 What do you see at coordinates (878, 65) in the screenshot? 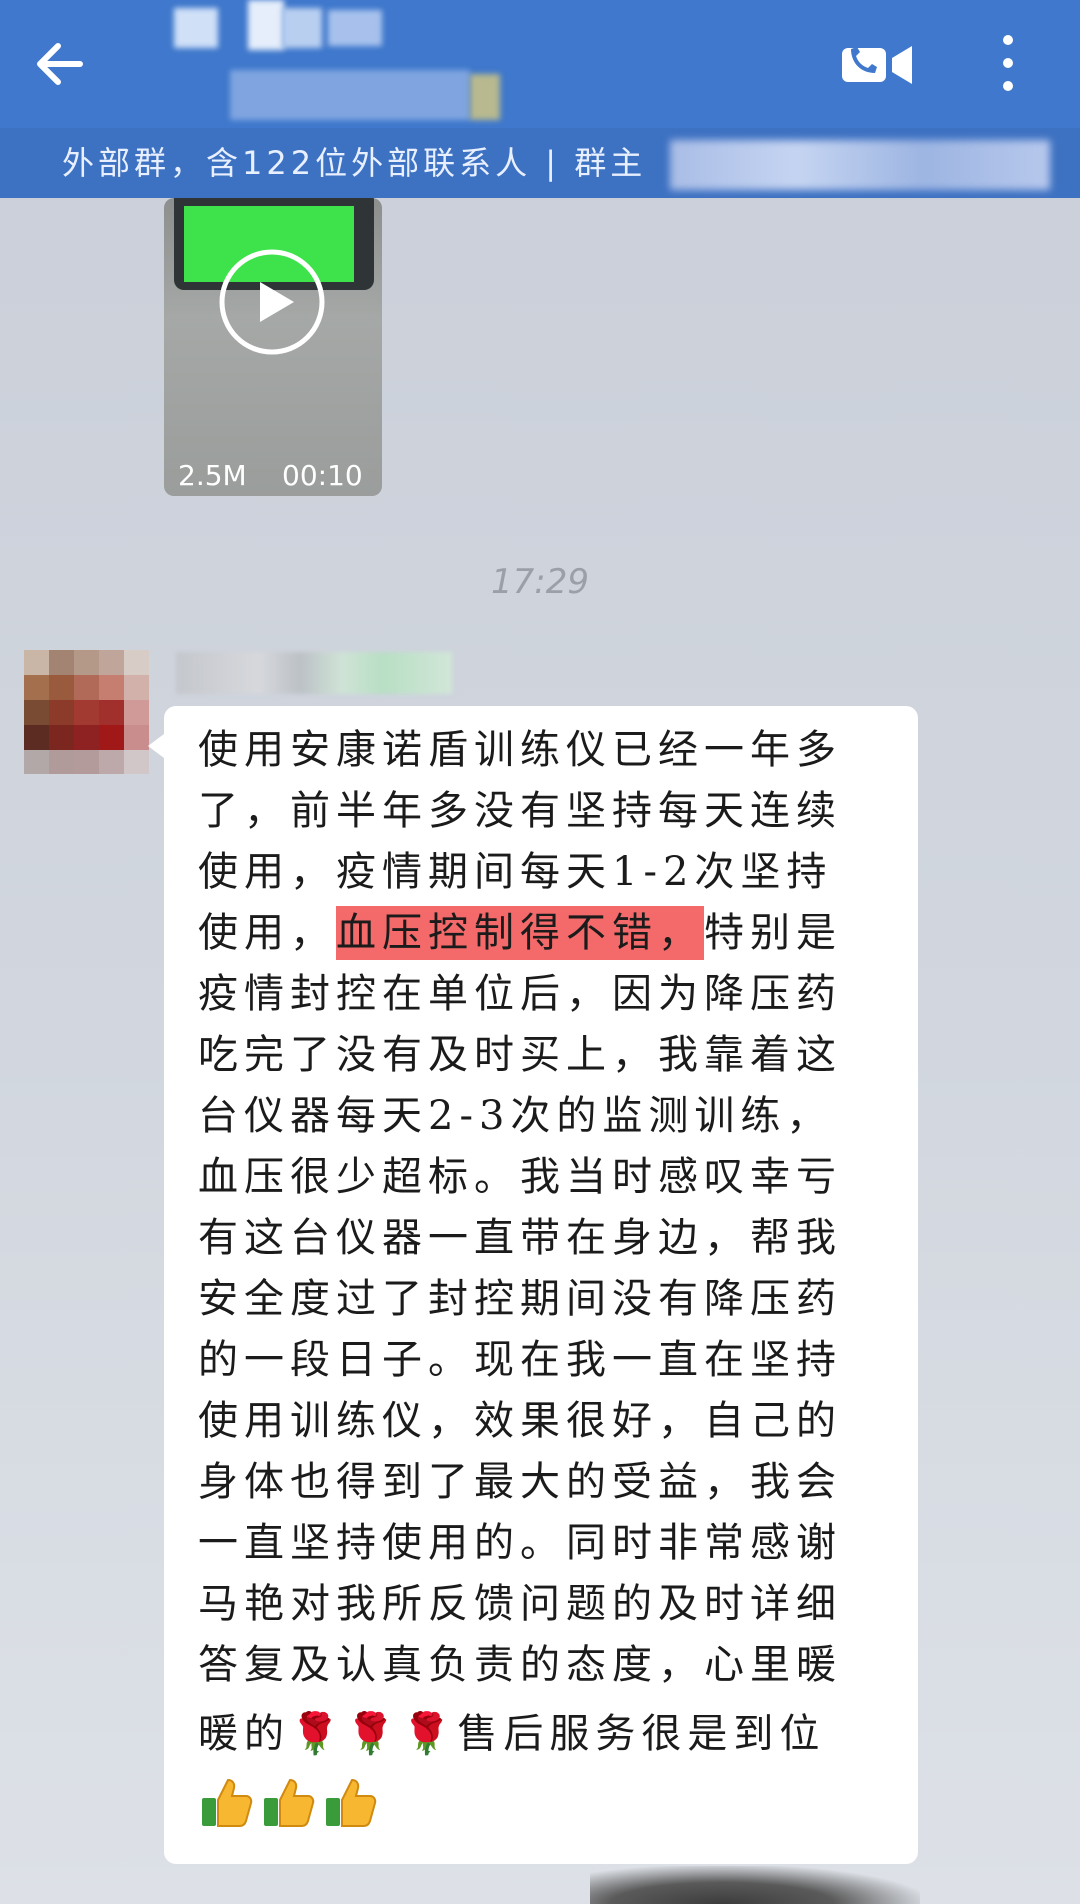
I see `video-call-icon` at bounding box center [878, 65].